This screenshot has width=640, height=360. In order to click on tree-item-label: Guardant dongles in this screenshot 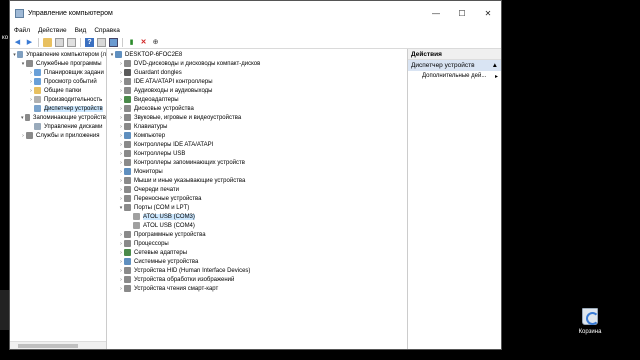, I will do `click(158, 72)`.